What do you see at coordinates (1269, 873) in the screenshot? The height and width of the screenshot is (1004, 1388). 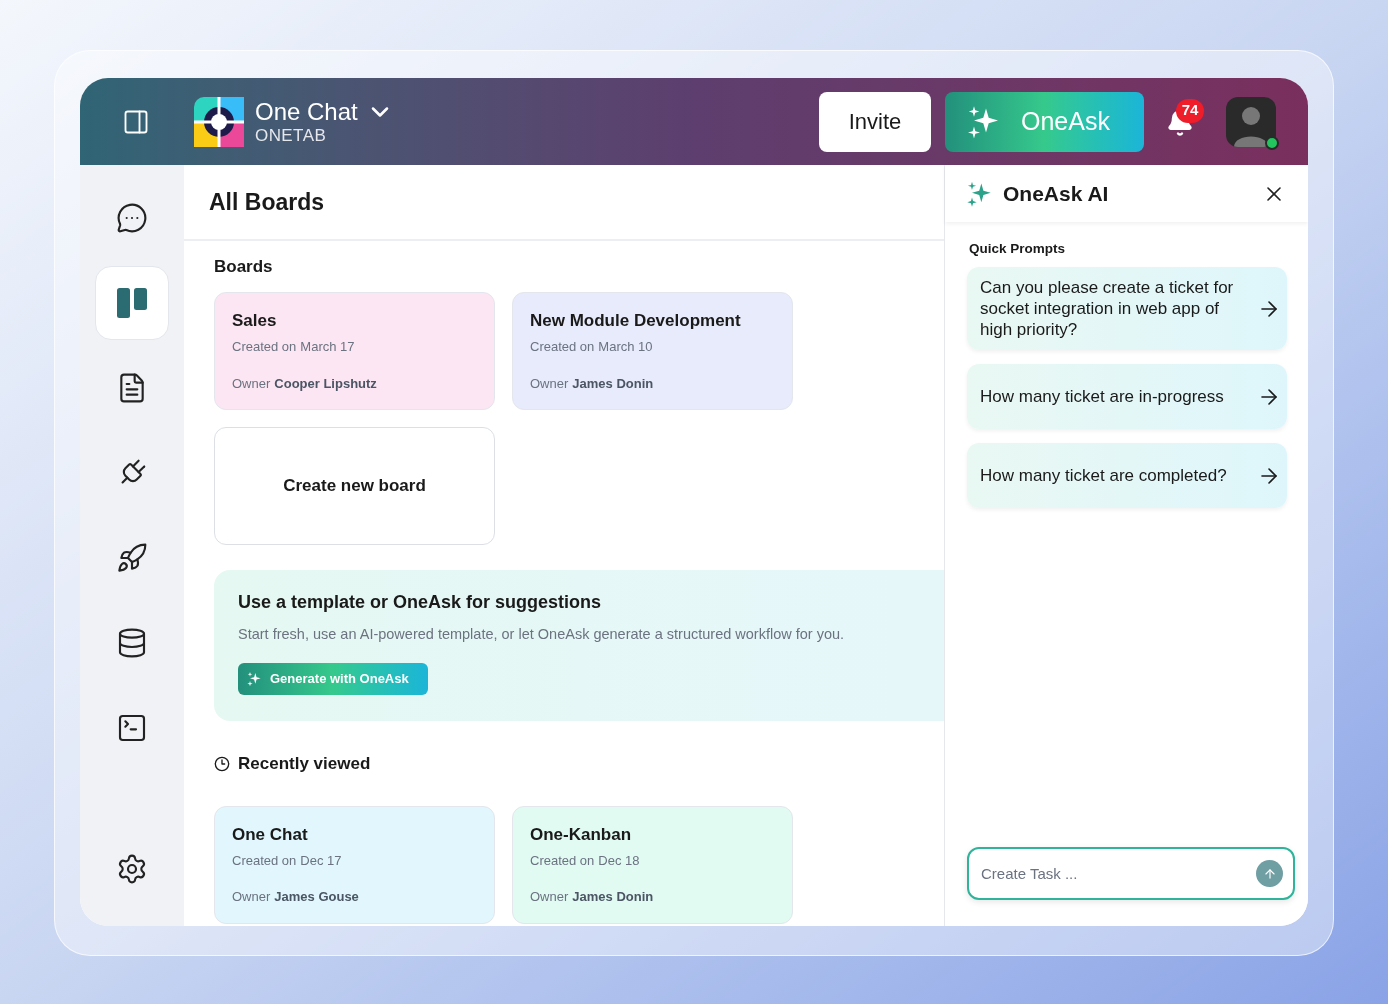 I see `arrow-up-icon` at bounding box center [1269, 873].